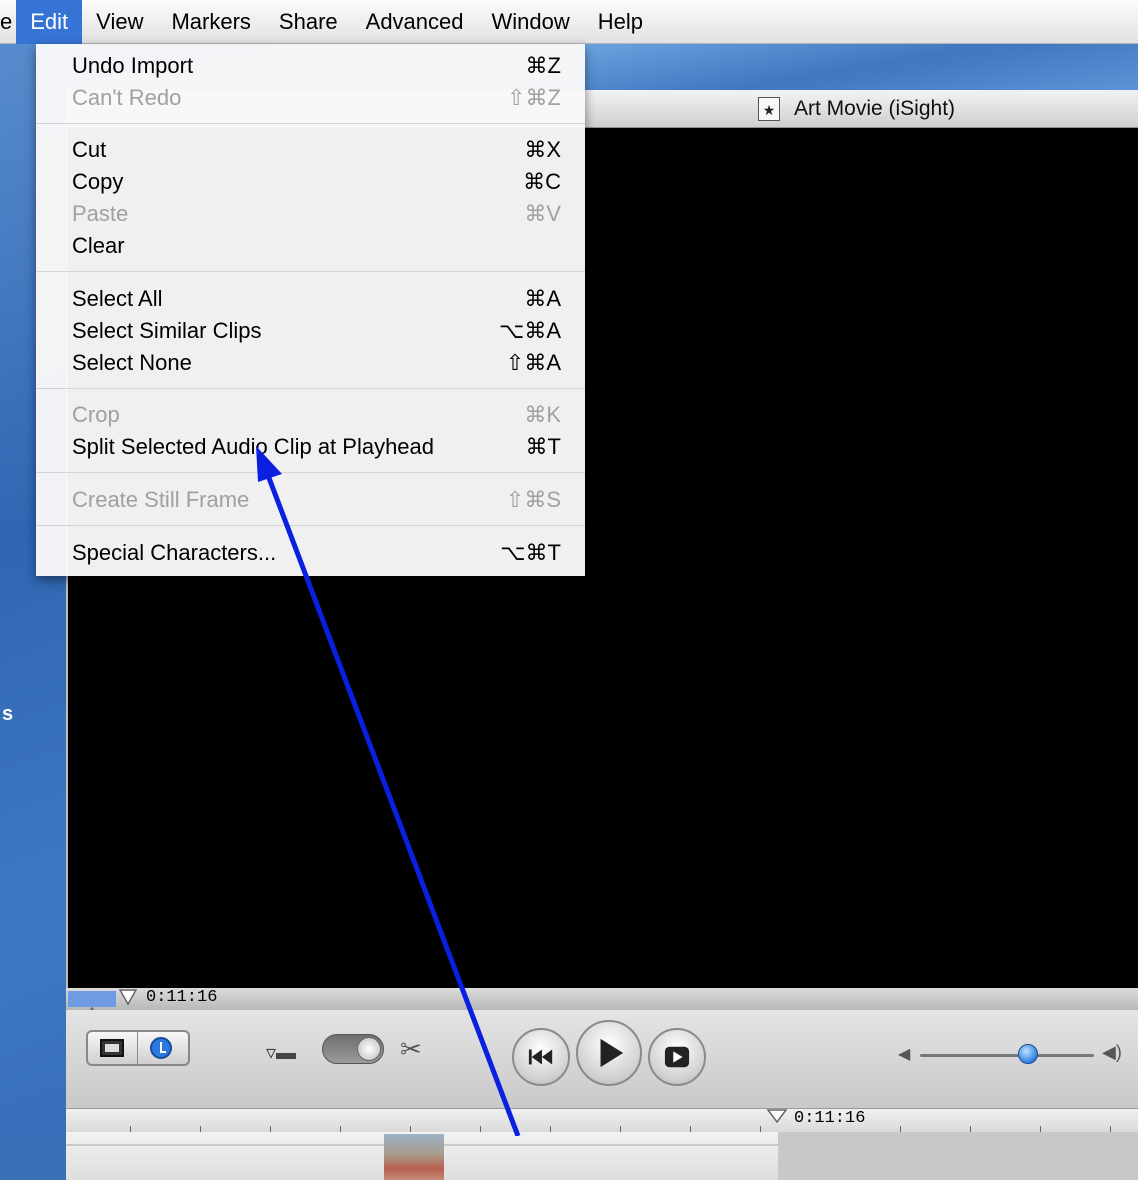 The width and height of the screenshot is (1138, 1180). I want to click on scissors-icon: ✂, so click(411, 1049).